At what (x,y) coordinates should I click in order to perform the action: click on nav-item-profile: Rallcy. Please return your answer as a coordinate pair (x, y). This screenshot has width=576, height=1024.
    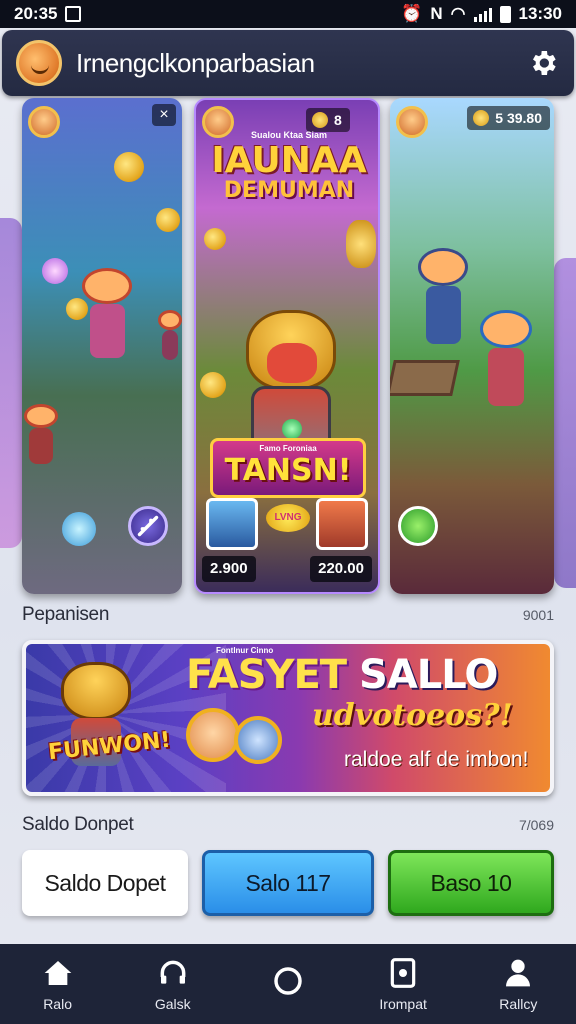
    Looking at the image, I should click on (518, 984).